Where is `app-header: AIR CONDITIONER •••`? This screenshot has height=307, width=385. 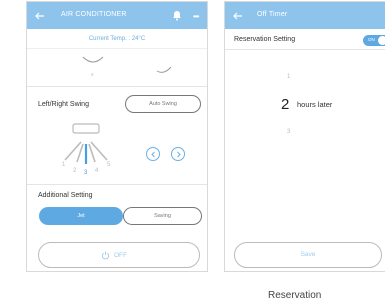 app-header: AIR CONDITIONER ••• is located at coordinates (117, 15).